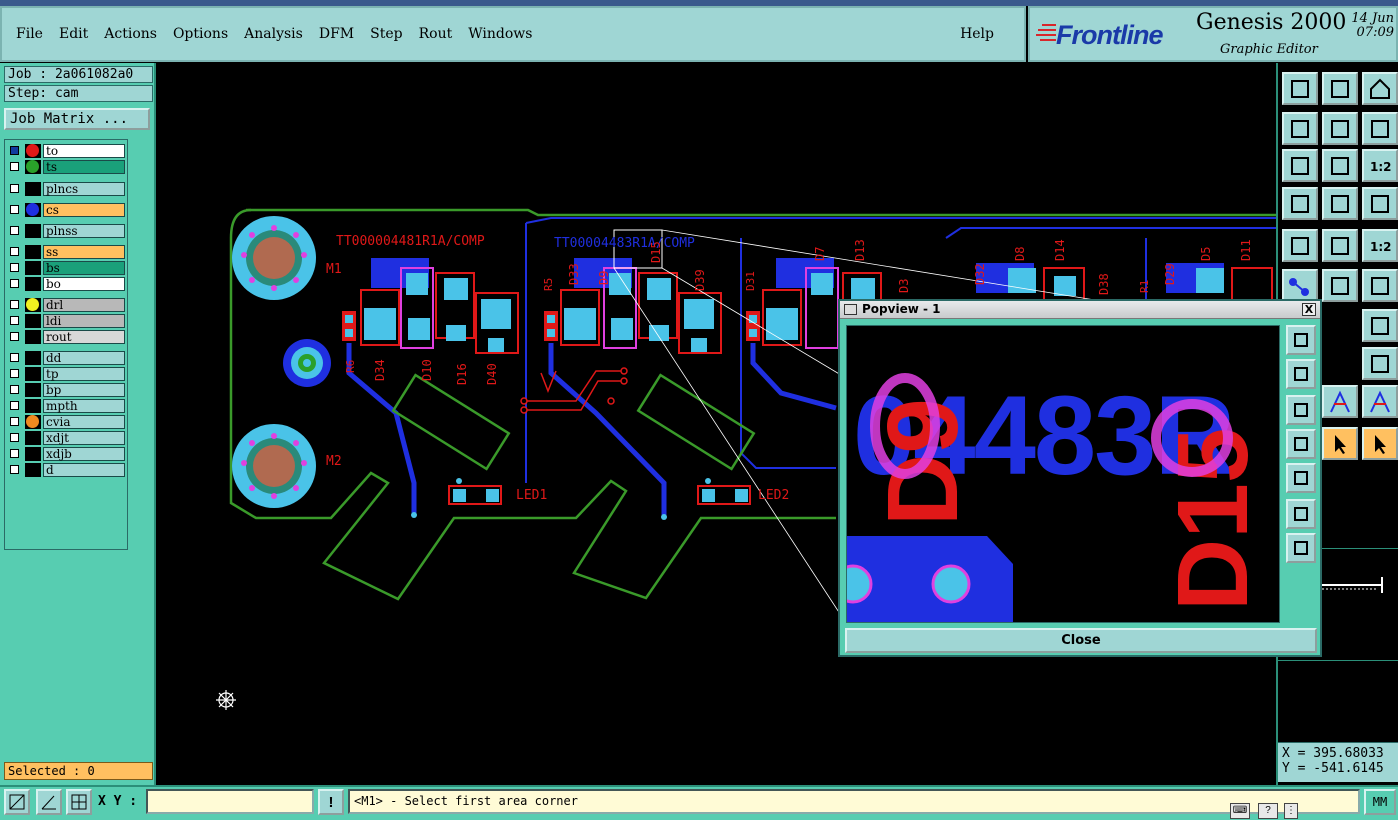 Image resolution: width=1398 pixels, height=820 pixels. Describe the element at coordinates (73, 34) in the screenshot. I see `menu-edit: Edit` at that location.